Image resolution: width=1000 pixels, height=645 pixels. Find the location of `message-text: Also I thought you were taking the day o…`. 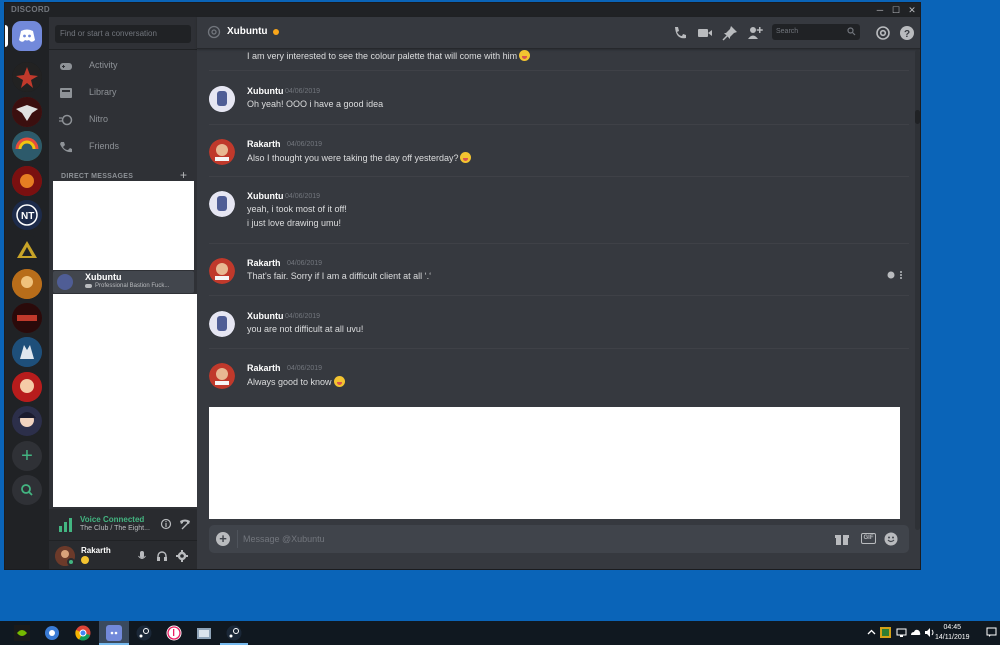

message-text: Also I thought you were taking the day o… is located at coordinates (359, 157).